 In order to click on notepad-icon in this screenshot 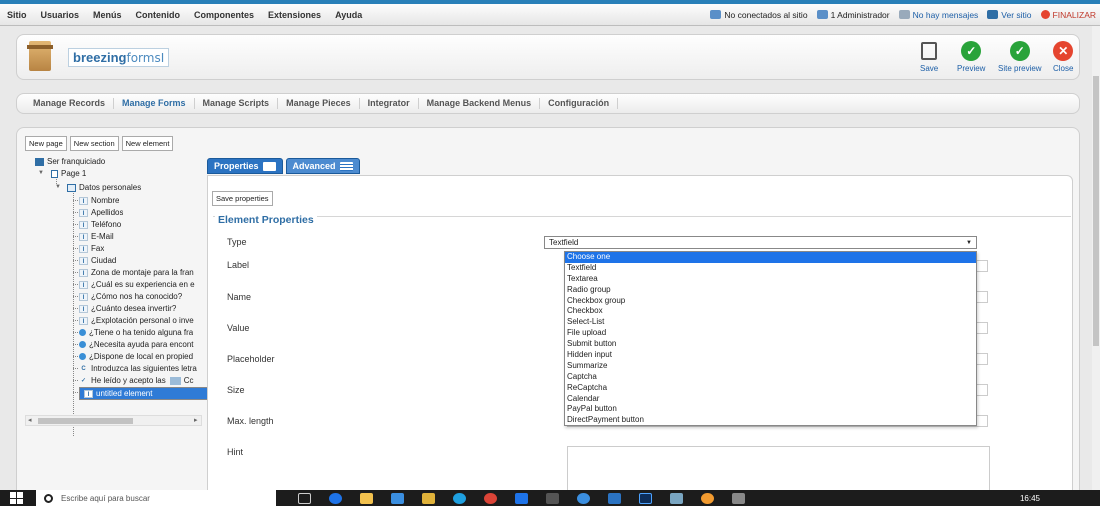, I will do `click(676, 498)`.